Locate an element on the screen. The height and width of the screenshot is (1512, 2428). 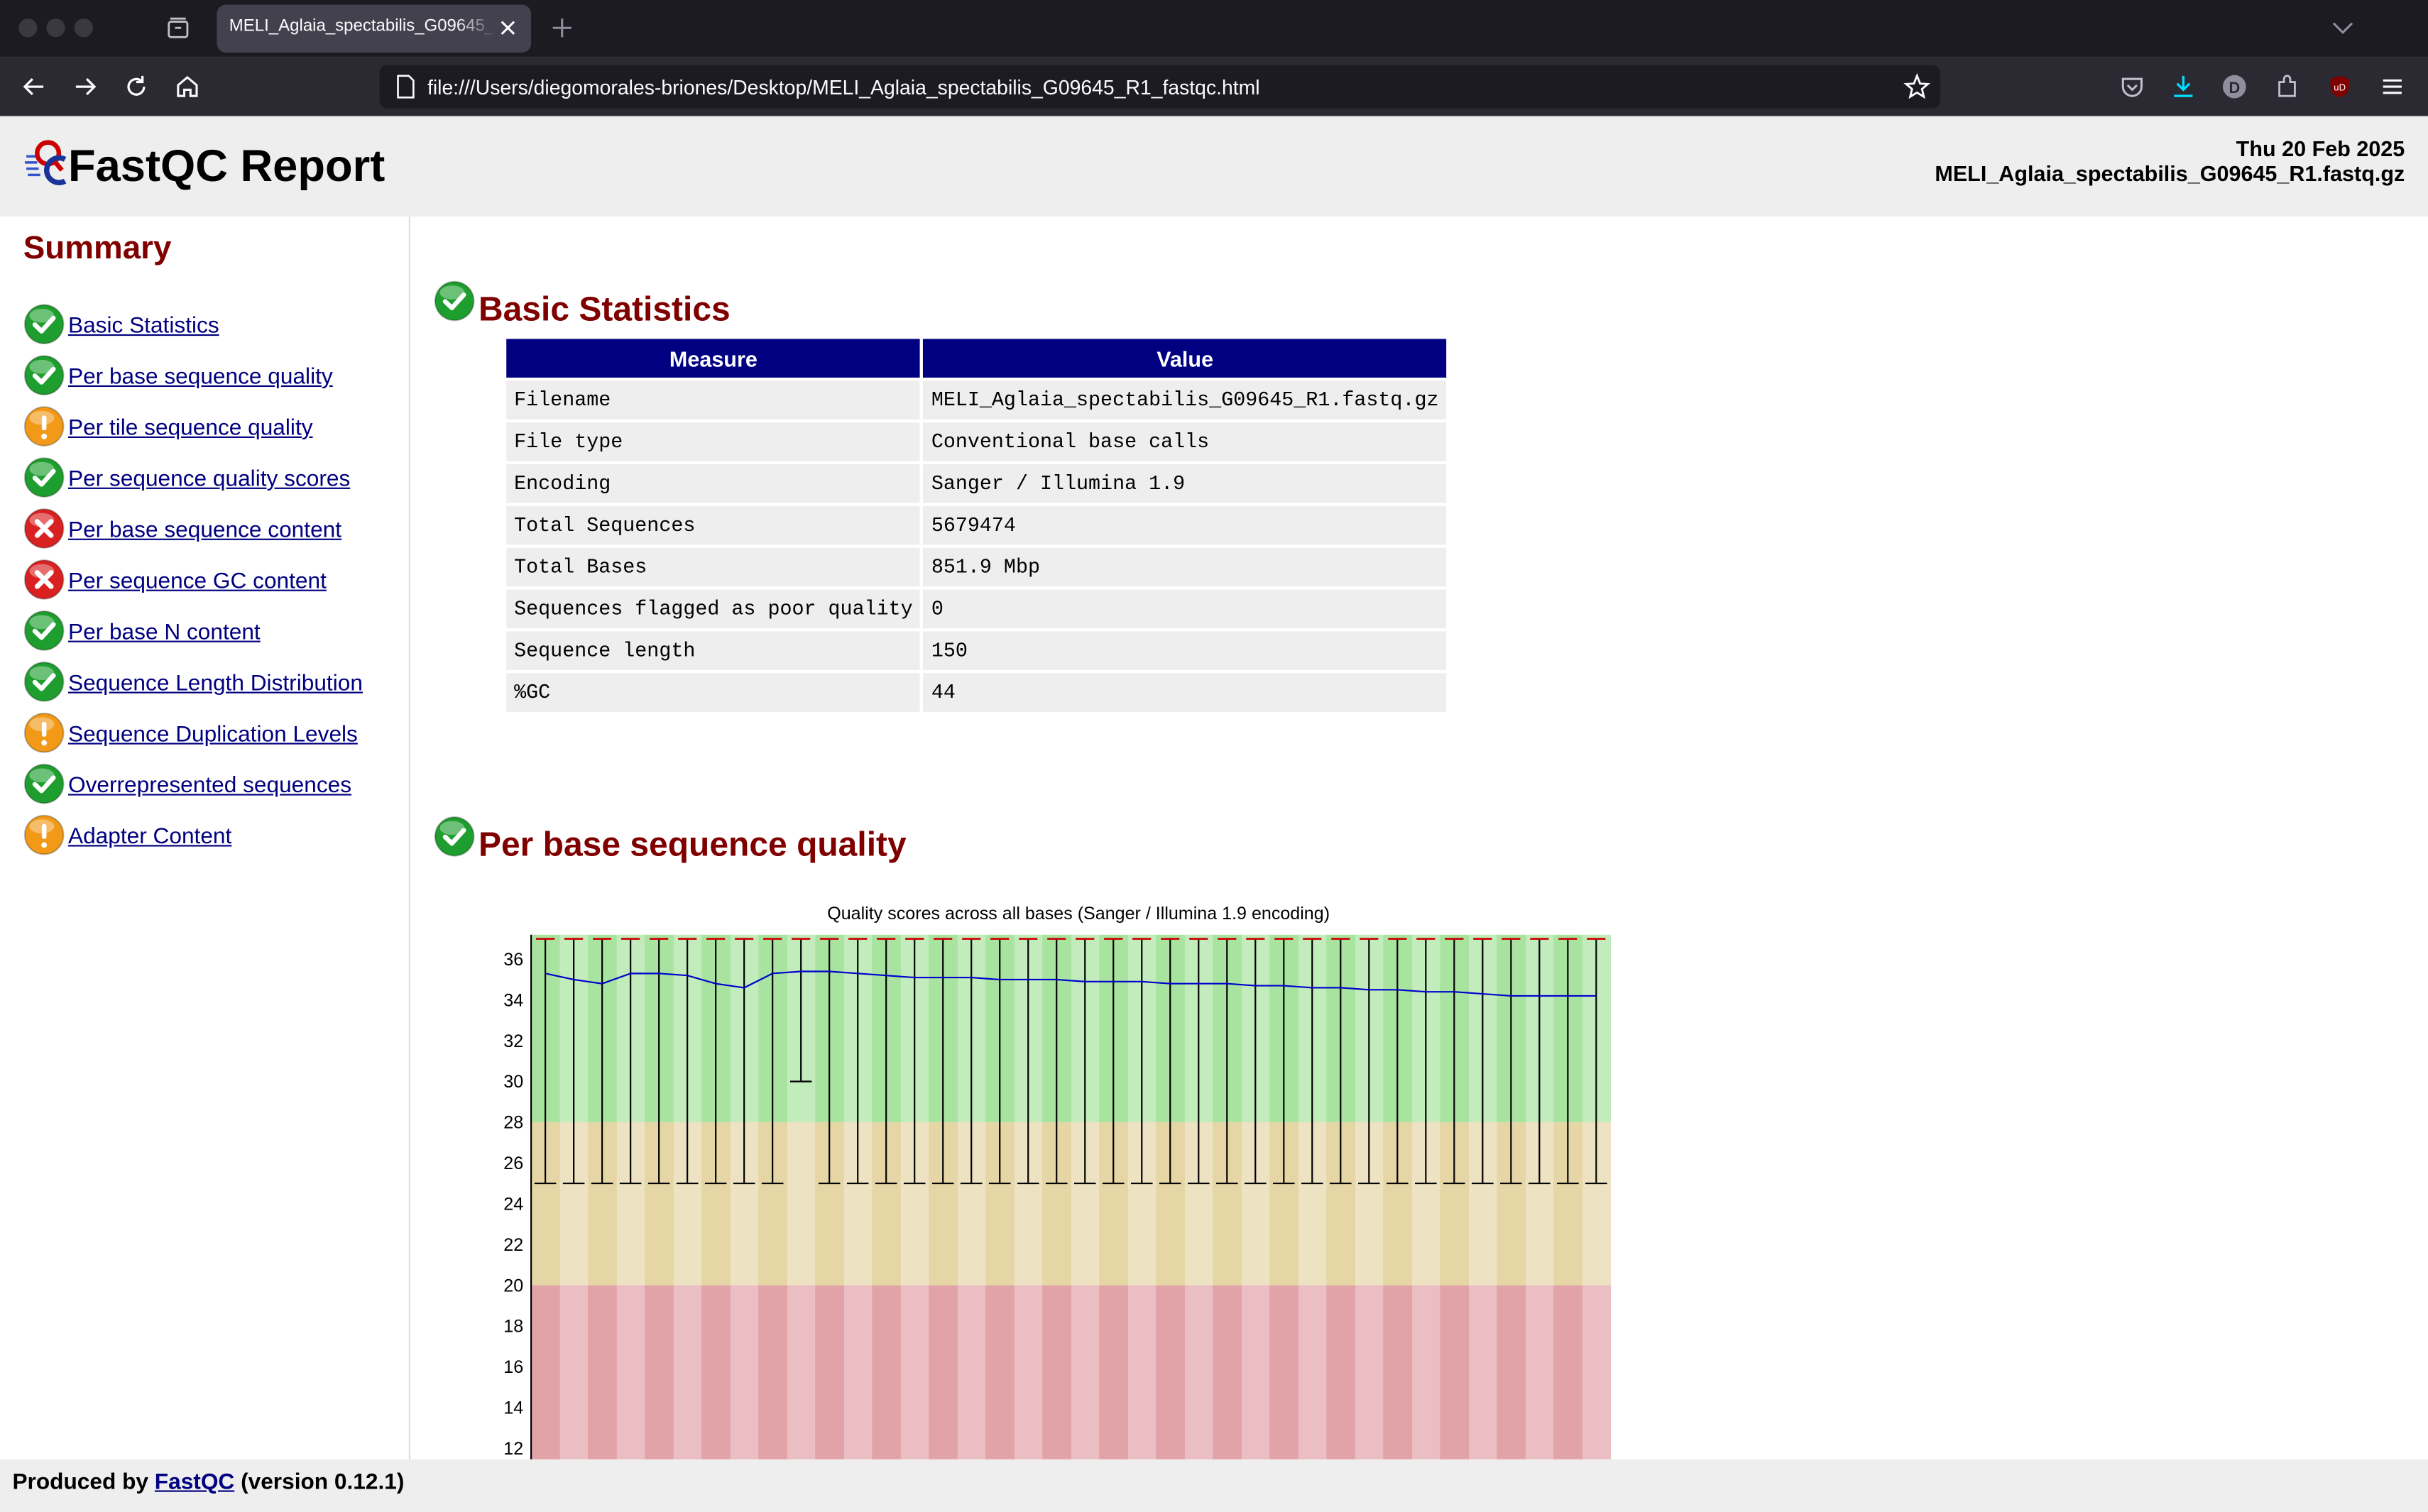
footer-text: Produced by FastQC (version 0.12.1) is located at coordinates (208, 1482).